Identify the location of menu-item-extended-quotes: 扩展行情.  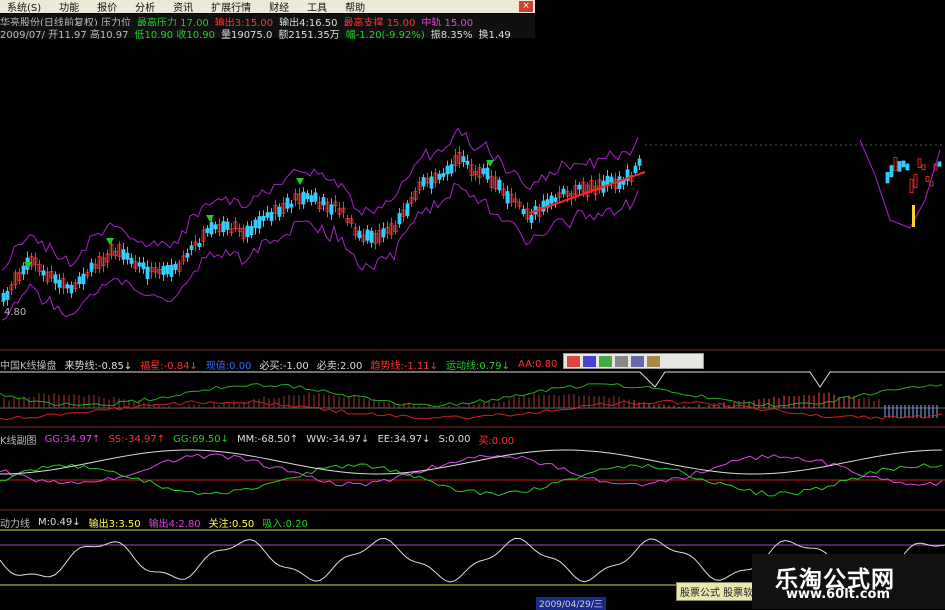
(233, 7).